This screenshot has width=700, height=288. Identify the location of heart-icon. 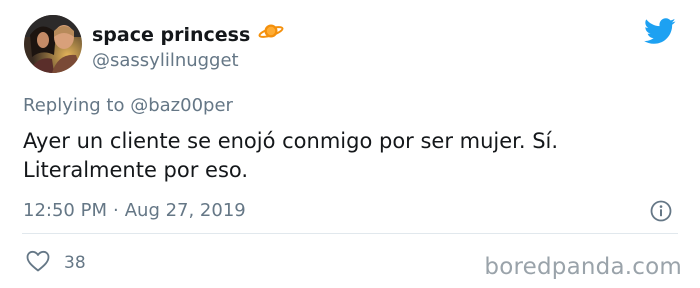
(38, 263).